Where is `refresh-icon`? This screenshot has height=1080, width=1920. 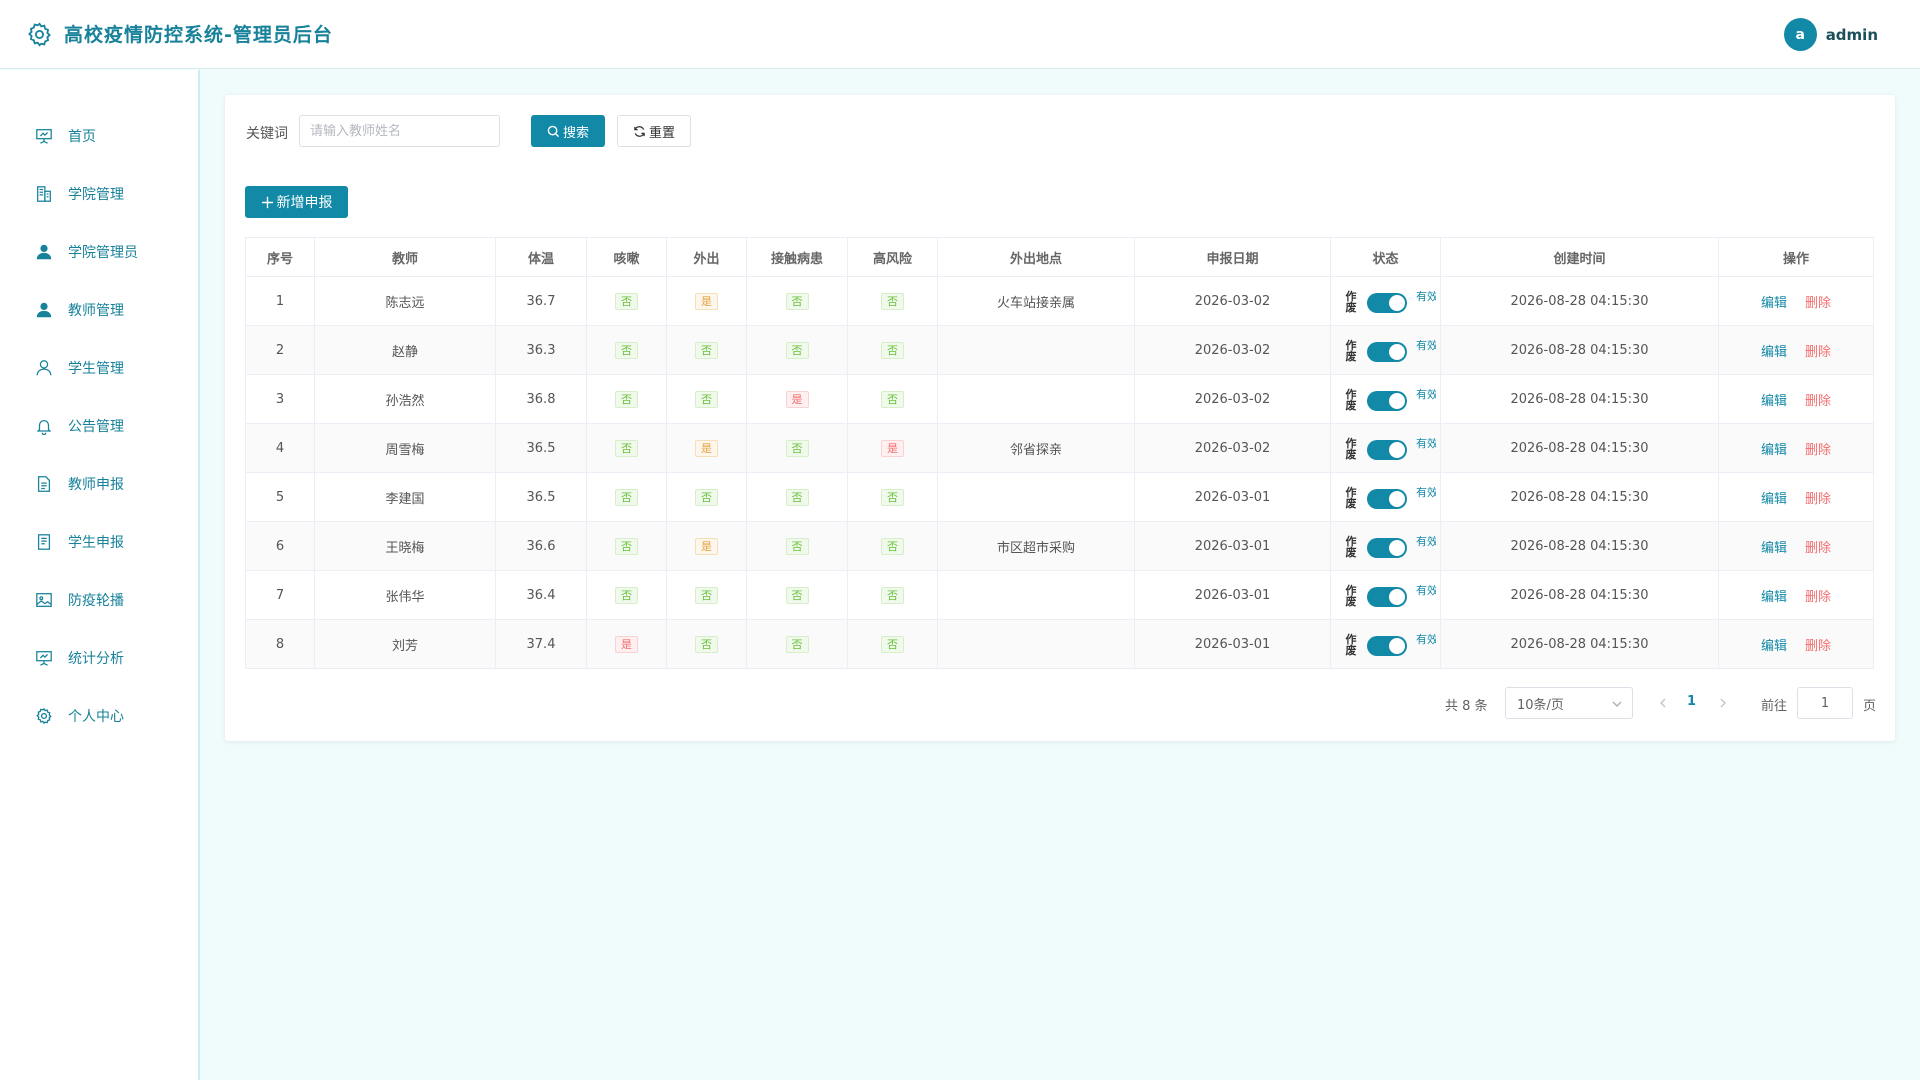 refresh-icon is located at coordinates (639, 131).